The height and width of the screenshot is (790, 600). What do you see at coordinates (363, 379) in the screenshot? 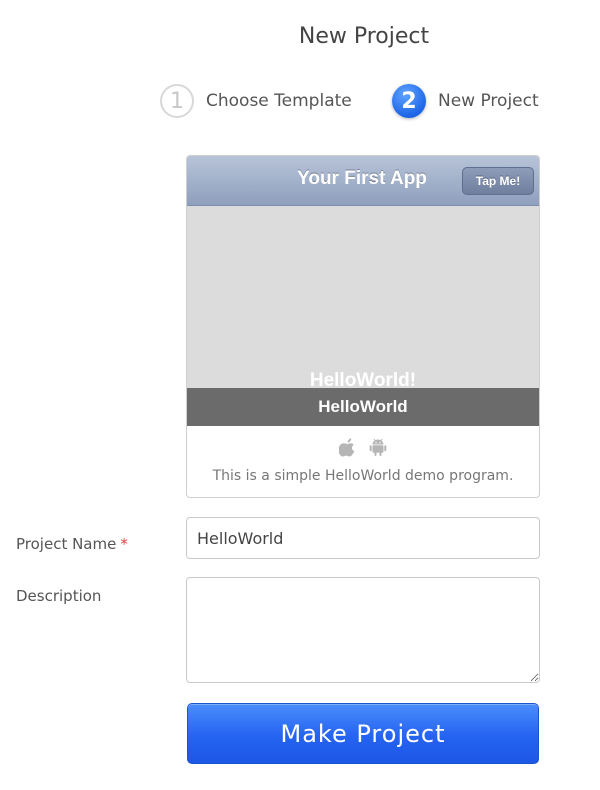
I see `preview-body-text: HelloWorld!` at bounding box center [363, 379].